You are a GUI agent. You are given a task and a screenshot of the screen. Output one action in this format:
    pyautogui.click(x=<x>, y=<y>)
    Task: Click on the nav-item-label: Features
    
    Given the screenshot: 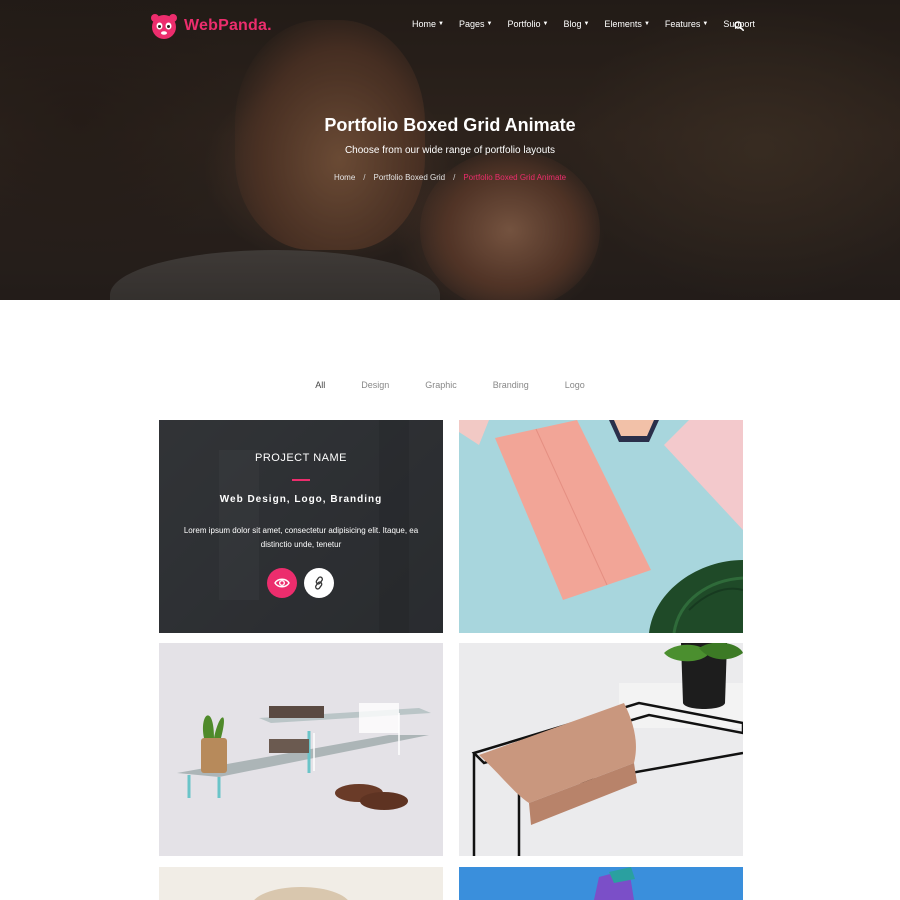 What is the action you would take?
    pyautogui.click(x=682, y=24)
    